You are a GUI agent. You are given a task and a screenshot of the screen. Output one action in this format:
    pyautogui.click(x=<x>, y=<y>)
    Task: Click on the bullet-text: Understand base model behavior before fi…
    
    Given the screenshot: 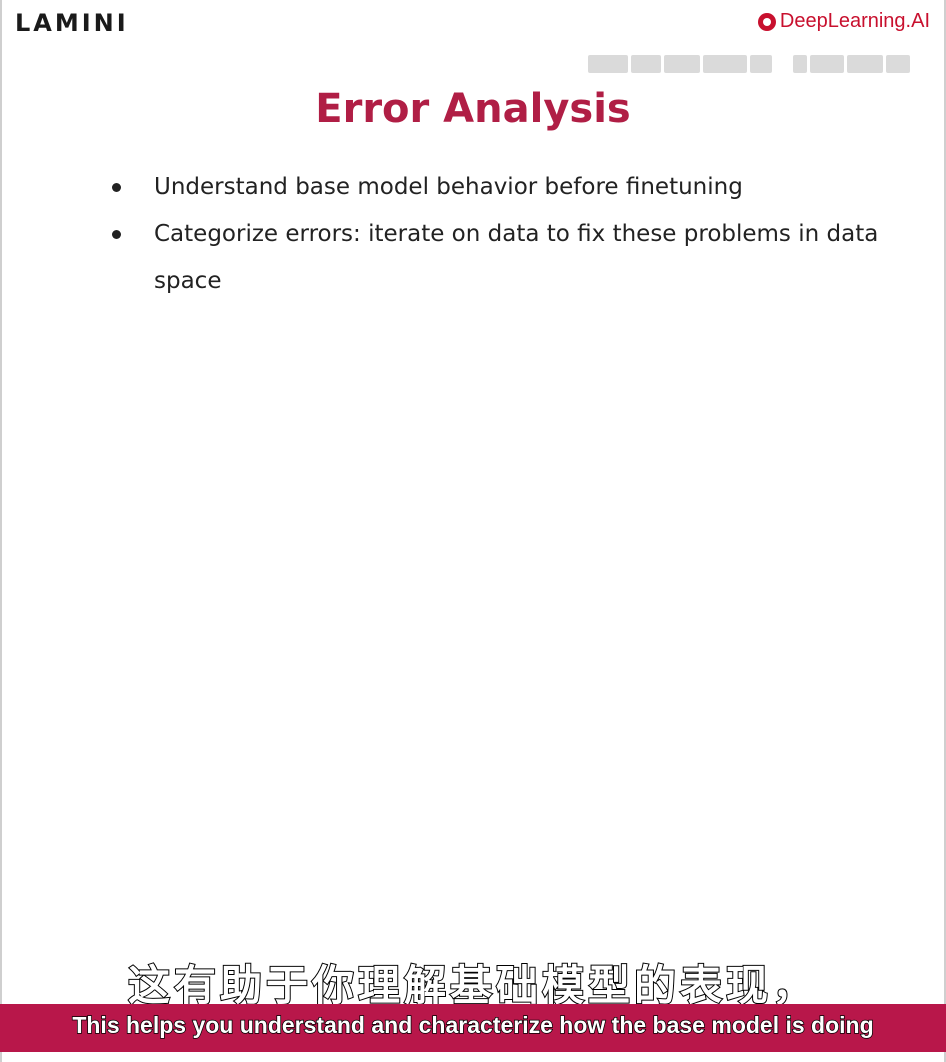 What is the action you would take?
    pyautogui.click(x=448, y=187)
    